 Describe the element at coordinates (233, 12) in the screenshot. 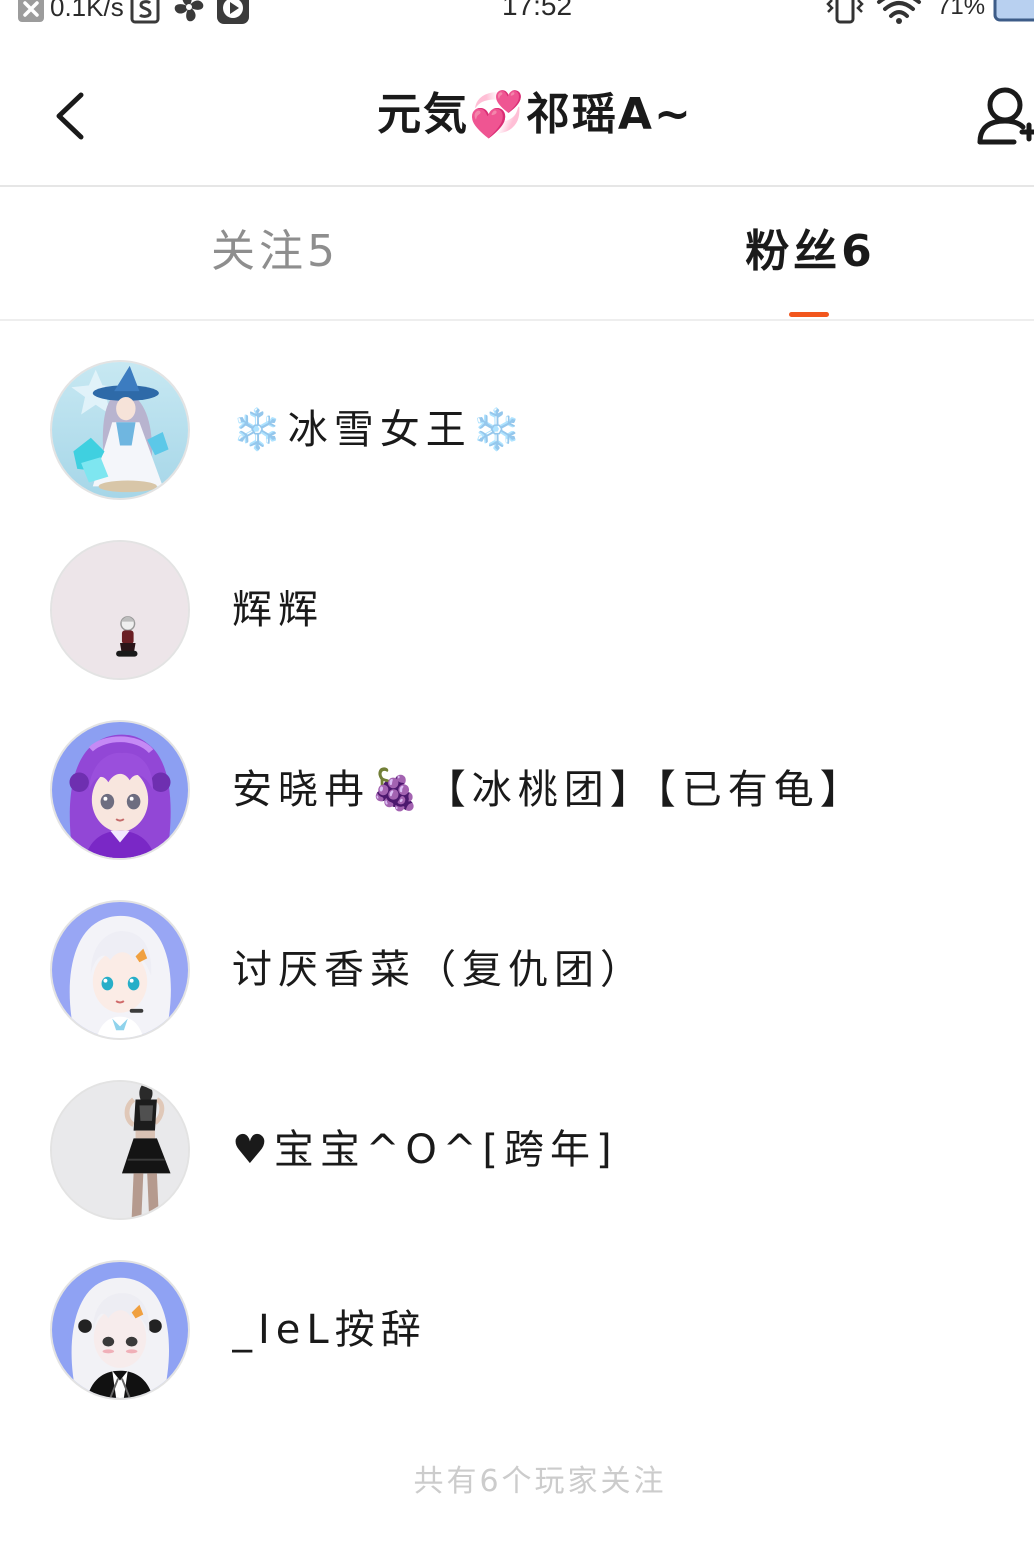

I see `play-icon` at that location.